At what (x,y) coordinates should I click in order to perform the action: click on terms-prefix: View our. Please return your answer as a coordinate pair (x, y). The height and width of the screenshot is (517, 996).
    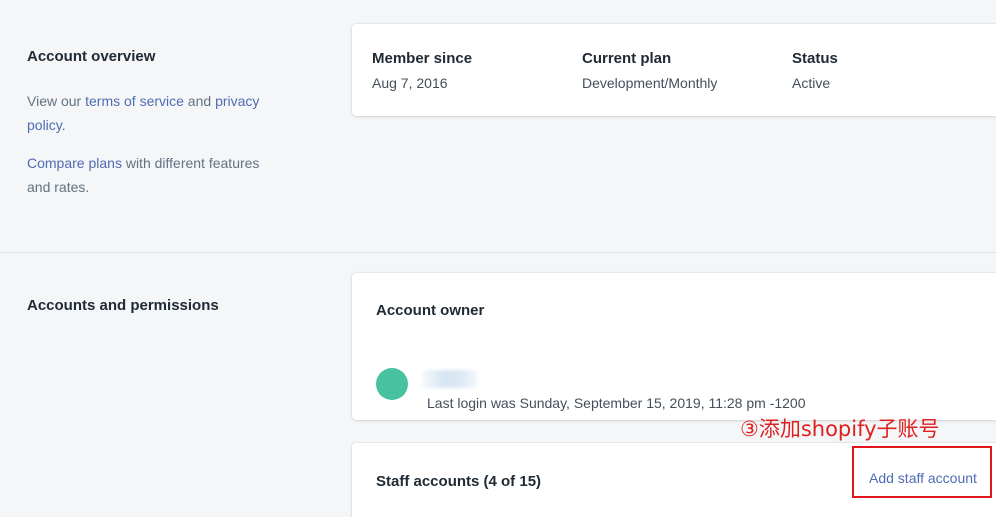
    Looking at the image, I should click on (56, 101).